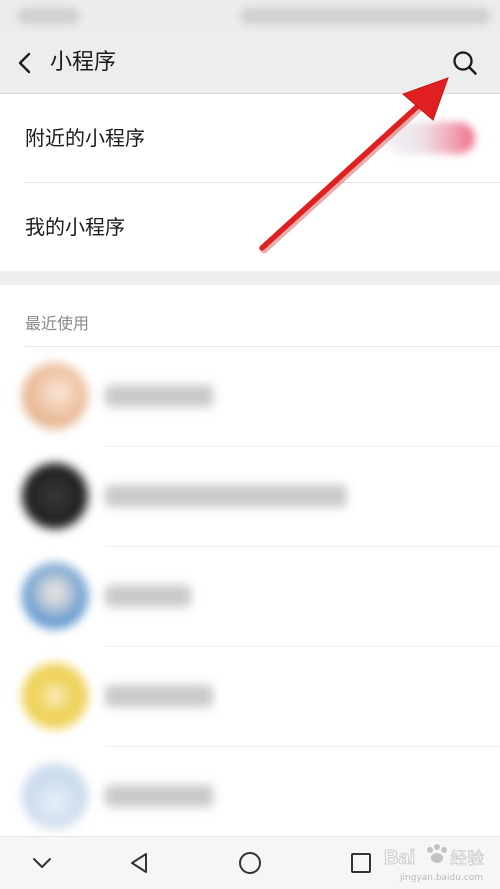 The width and height of the screenshot is (500, 889). I want to click on chevron-left-icon, so click(24, 63).